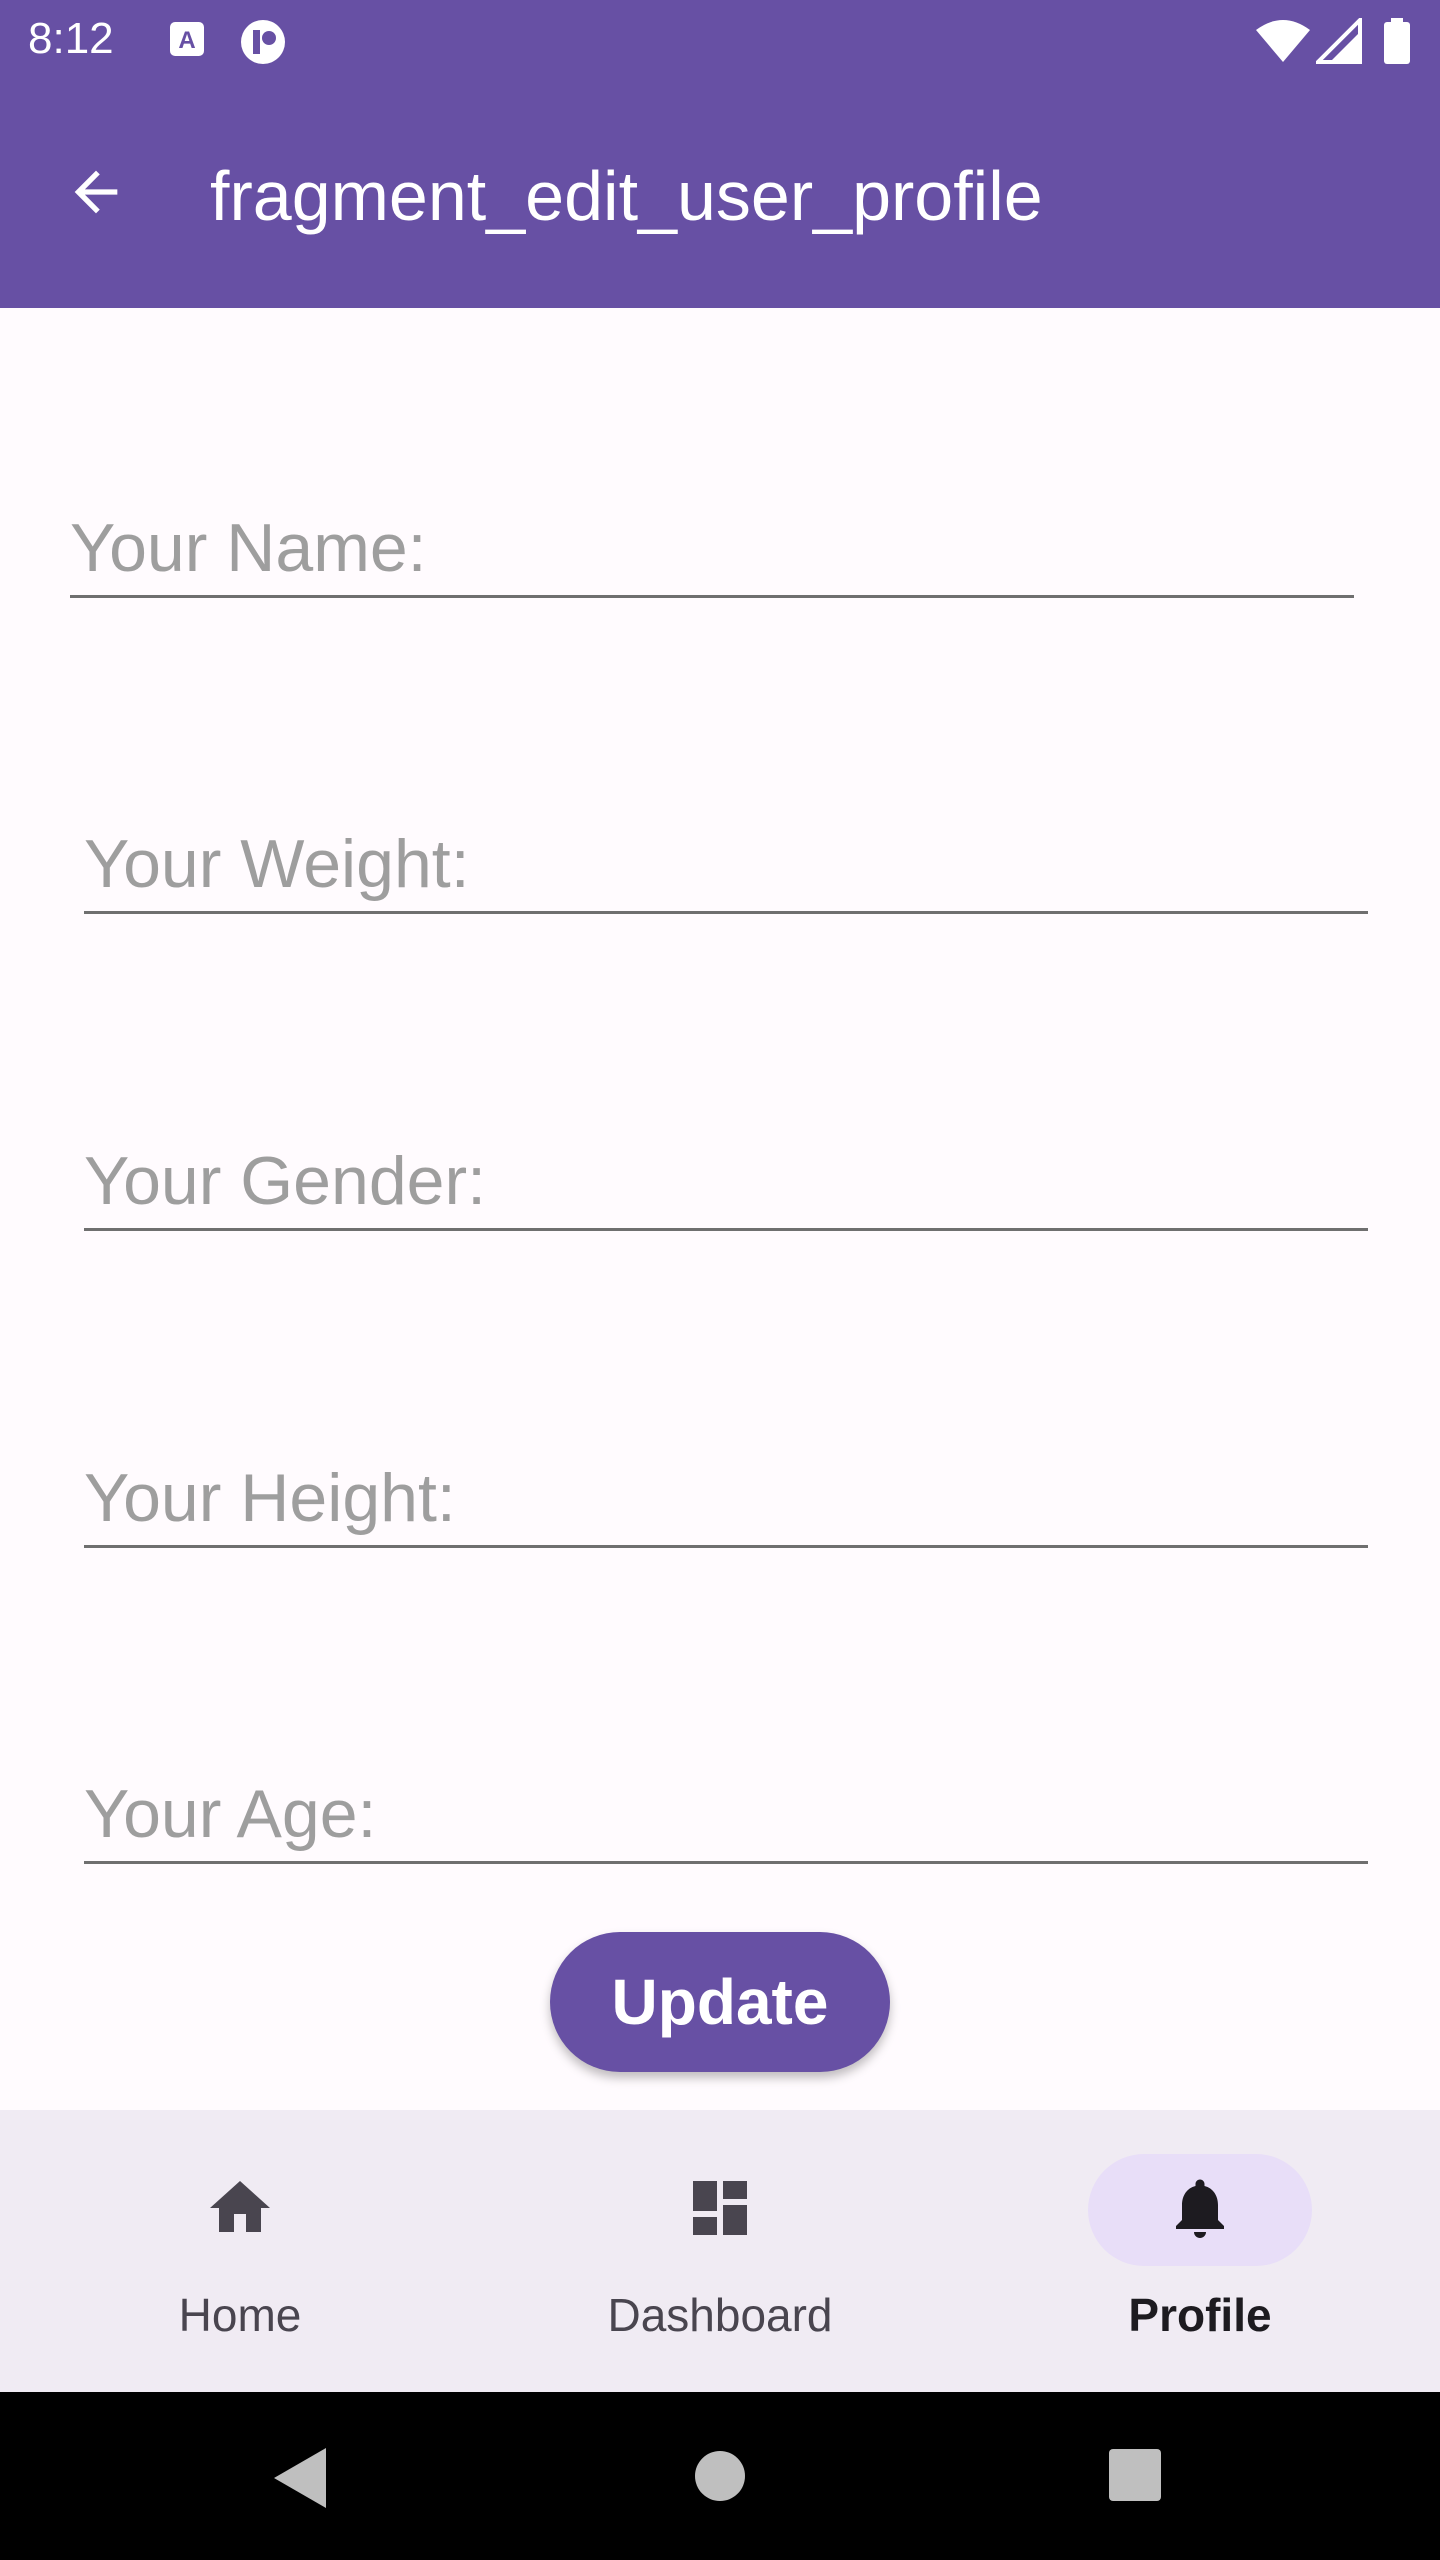 This screenshot has height=2560, width=1440. I want to click on back-button, so click(96, 194).